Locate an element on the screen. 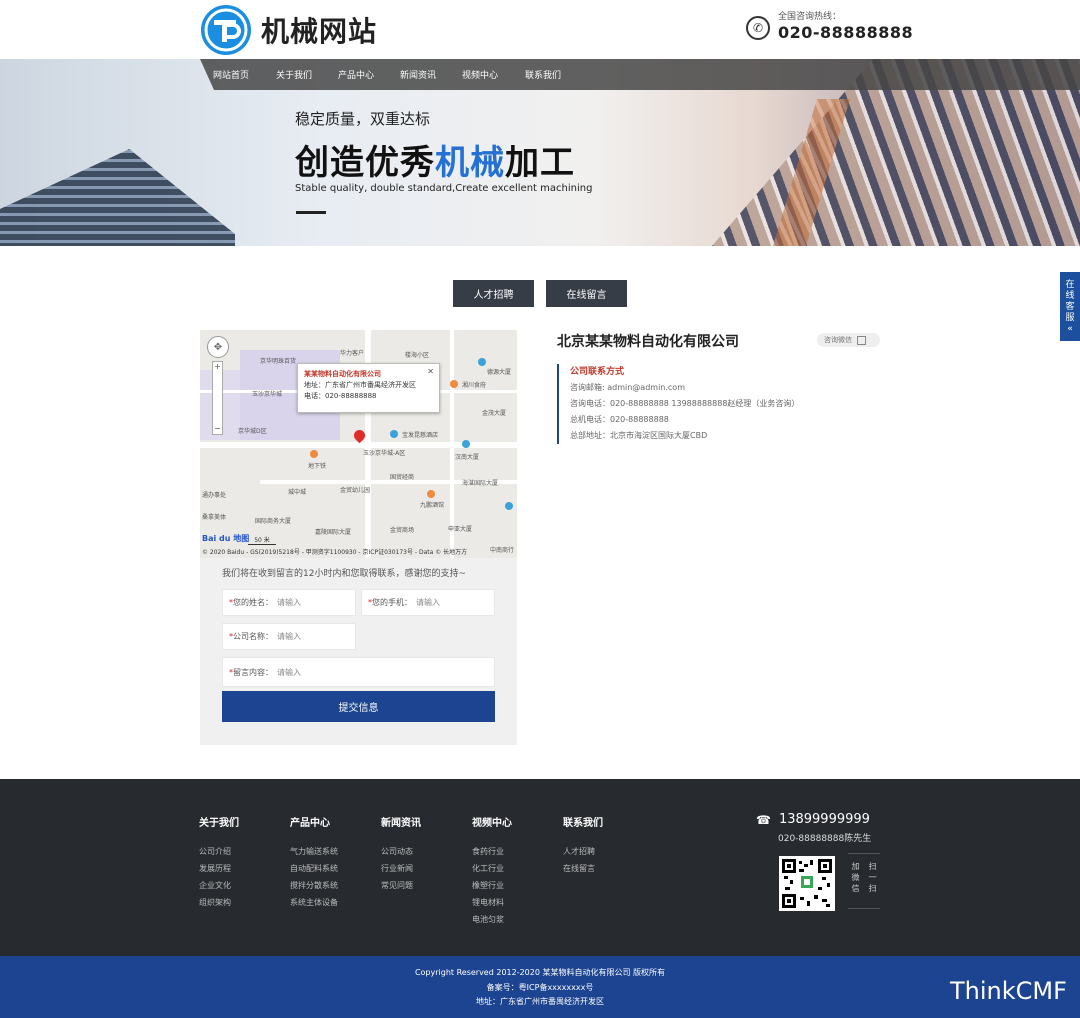  nav-news: 新闻资讯 is located at coordinates (418, 74).